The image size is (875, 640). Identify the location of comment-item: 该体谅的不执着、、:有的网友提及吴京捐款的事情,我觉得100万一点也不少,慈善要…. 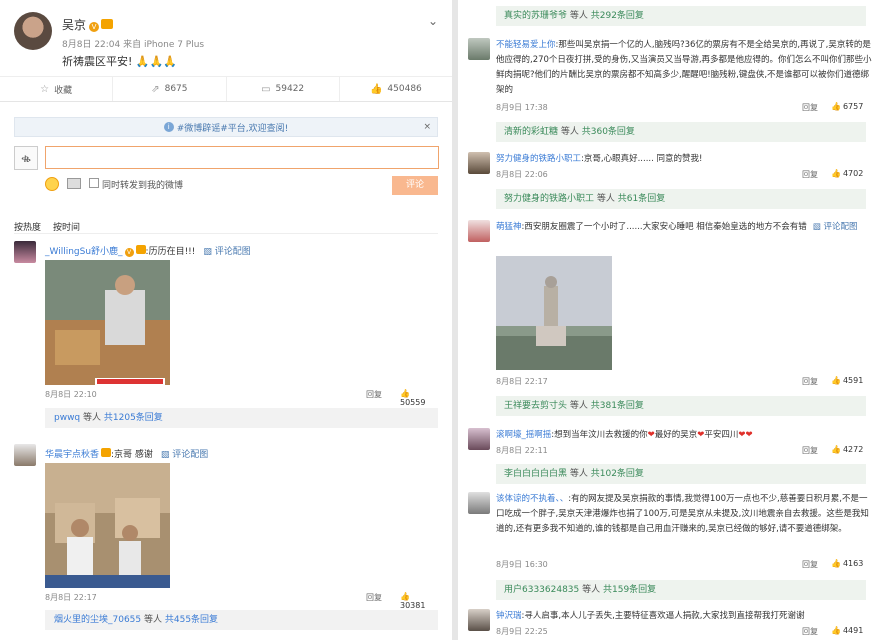
(668, 537).